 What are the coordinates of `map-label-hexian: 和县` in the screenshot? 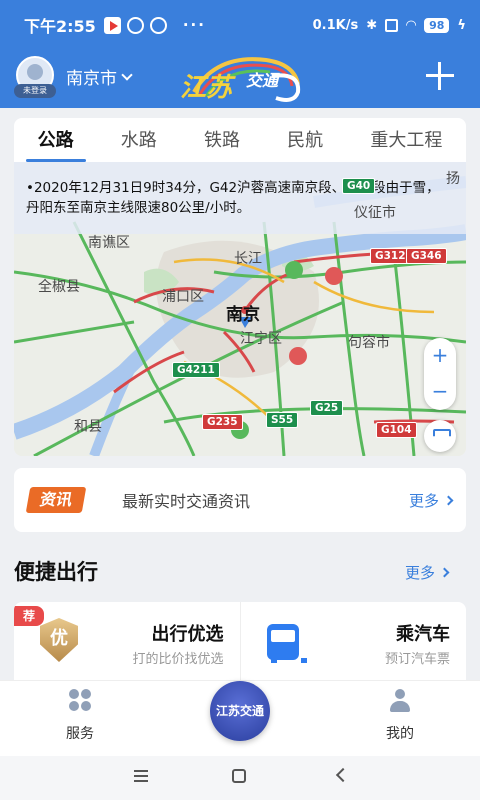 It's located at (88, 427).